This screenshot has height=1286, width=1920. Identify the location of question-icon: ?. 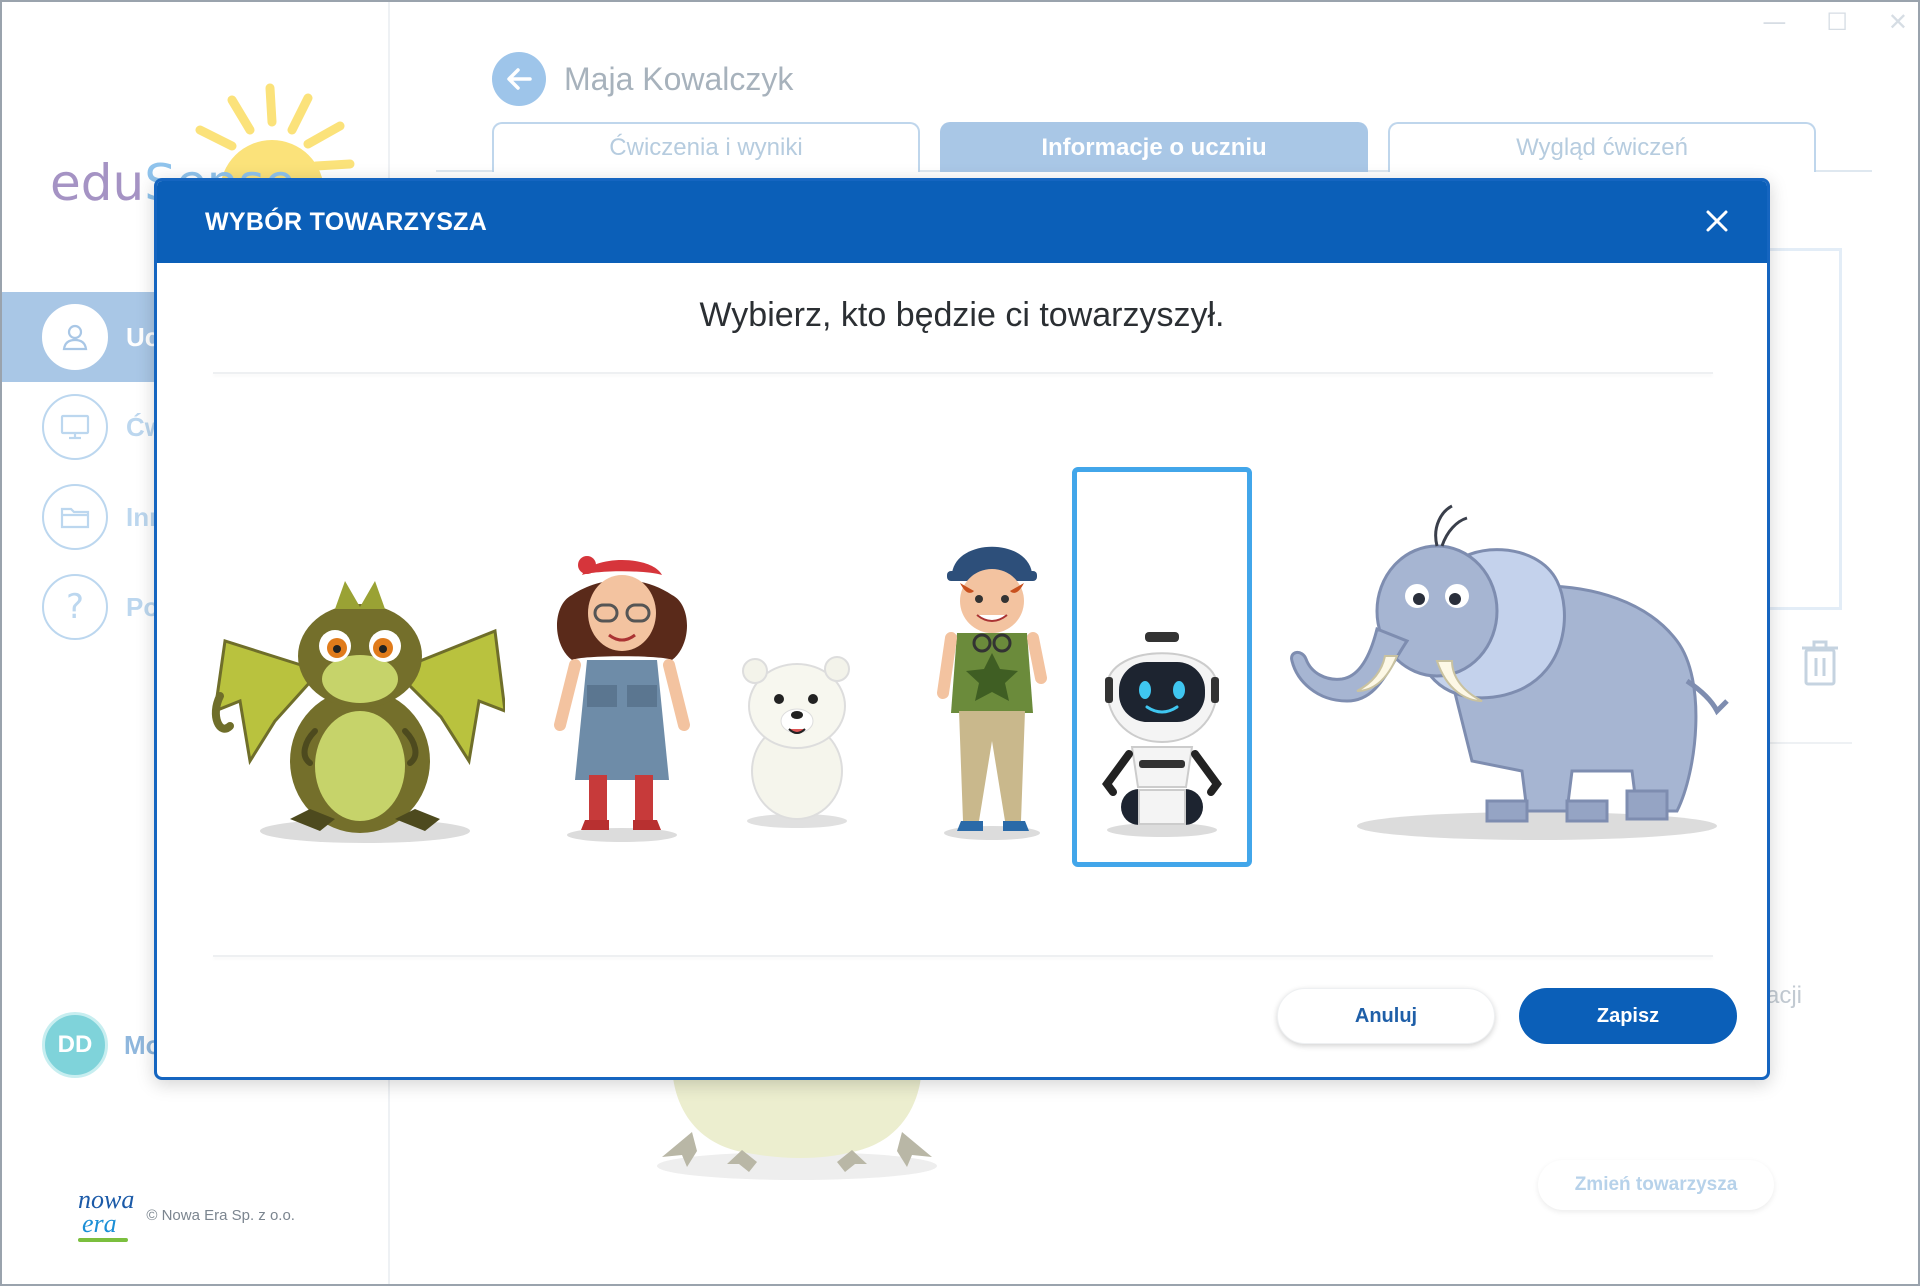
(75, 607).